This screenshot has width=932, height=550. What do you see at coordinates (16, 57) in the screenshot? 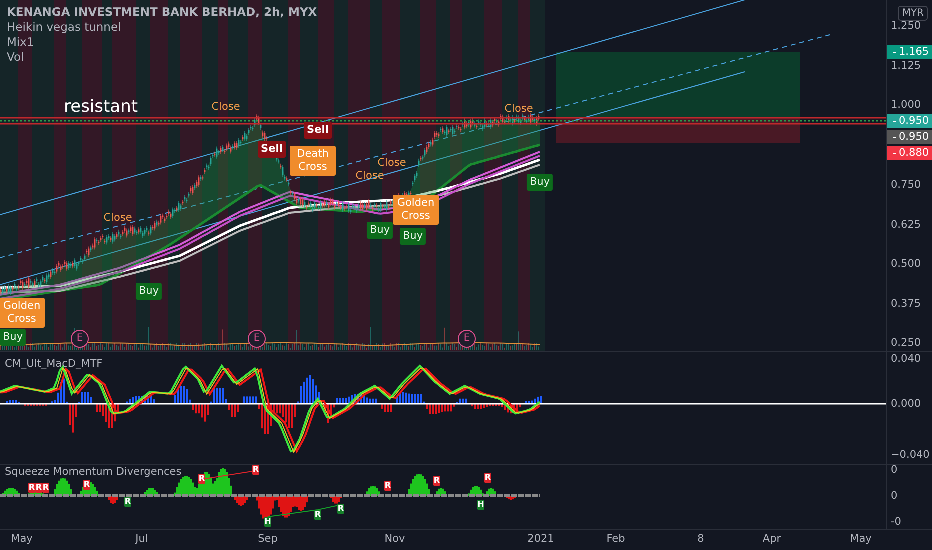
I see `indicator-name: Vol` at bounding box center [16, 57].